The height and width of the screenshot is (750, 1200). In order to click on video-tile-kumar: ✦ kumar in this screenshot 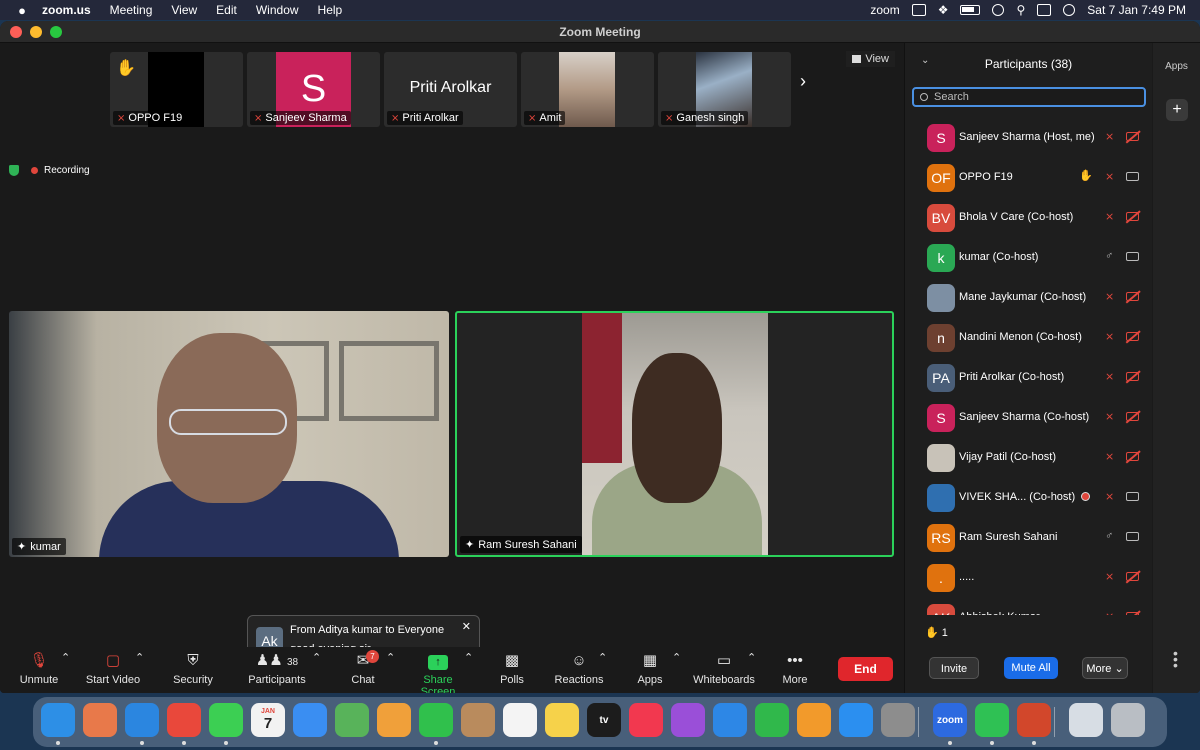, I will do `click(229, 434)`.